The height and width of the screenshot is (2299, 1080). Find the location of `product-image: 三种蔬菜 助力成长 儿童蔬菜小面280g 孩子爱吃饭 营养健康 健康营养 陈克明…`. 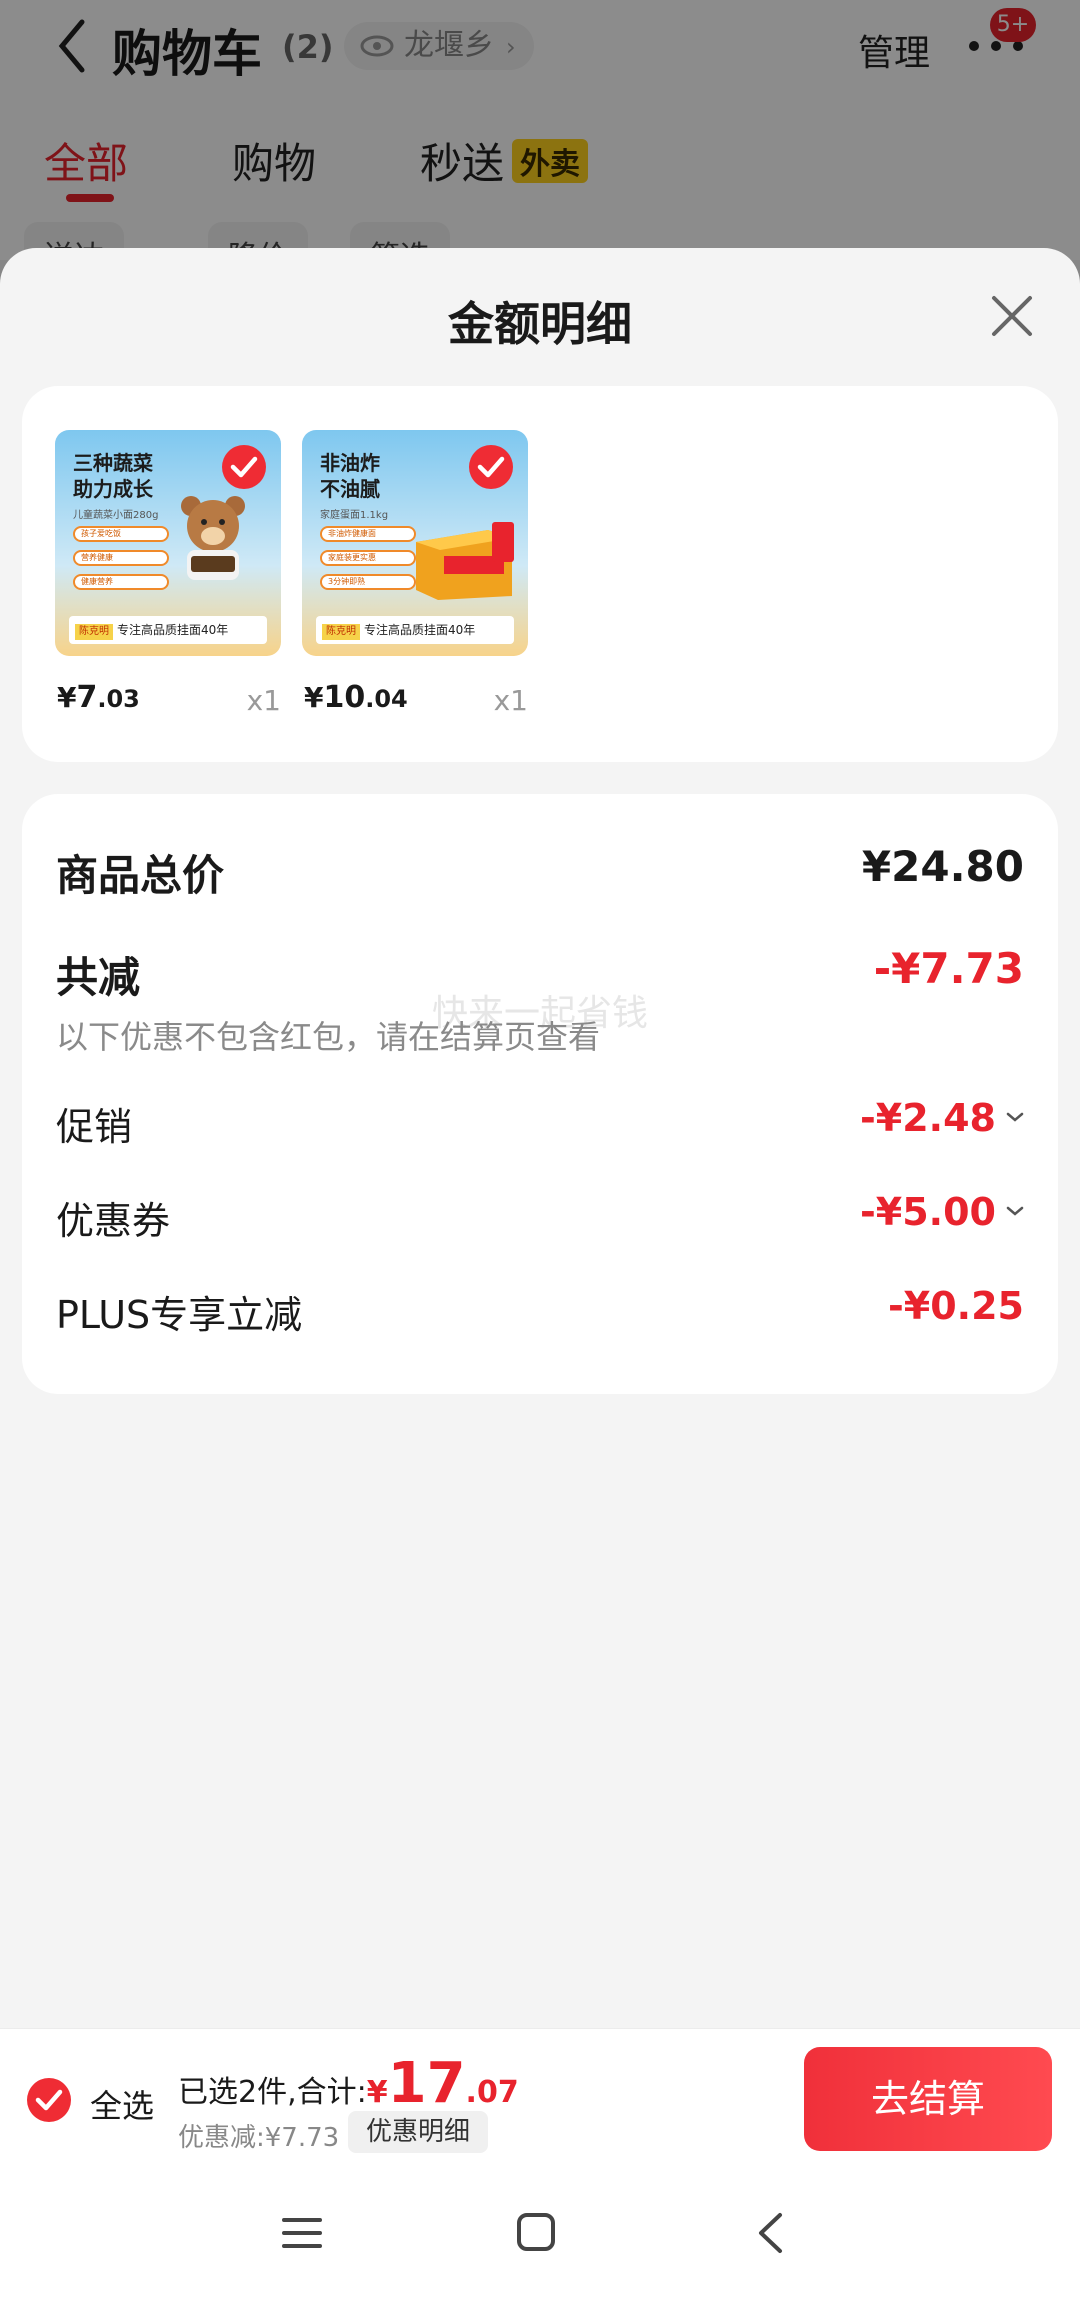

product-image: 三种蔬菜 助力成长 儿童蔬菜小面280g 孩子爱吃饭 营养健康 健康营养 陈克明… is located at coordinates (168, 543).